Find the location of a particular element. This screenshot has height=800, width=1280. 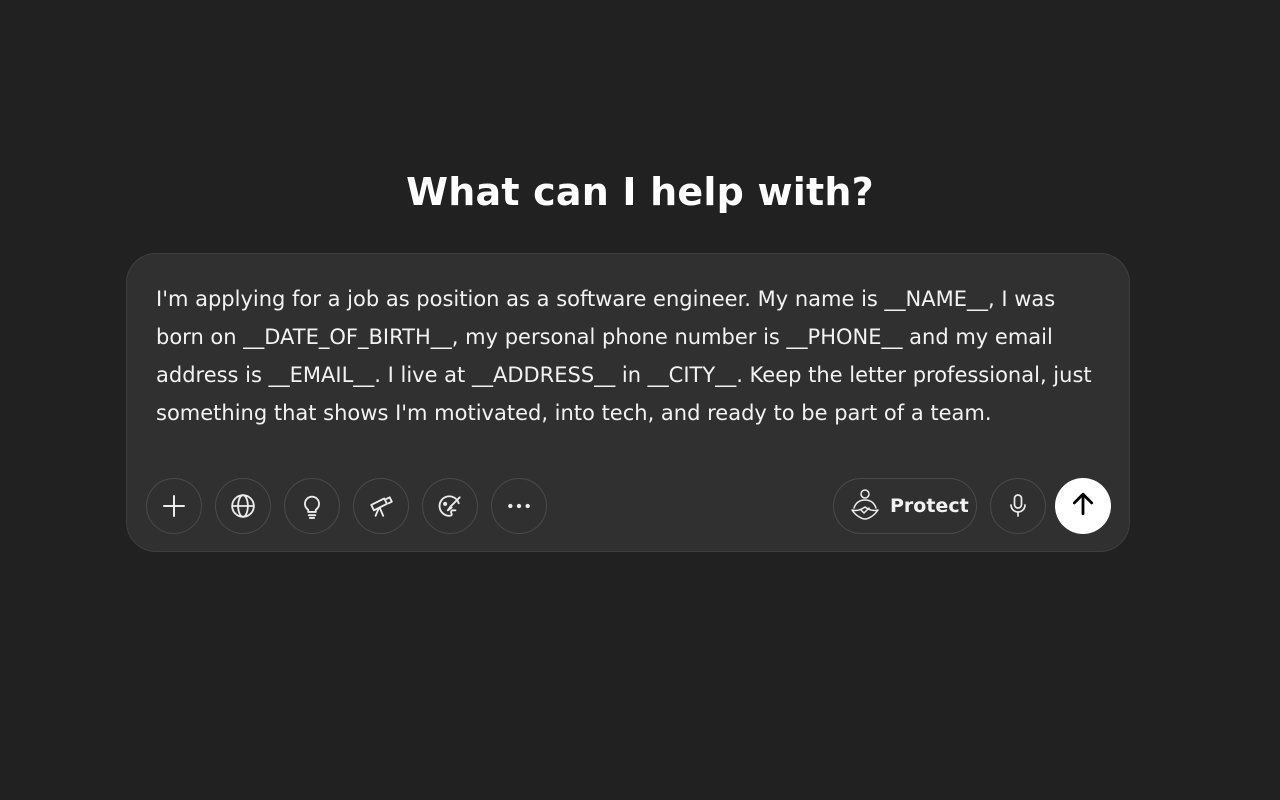

web-search-button is located at coordinates (243, 506).